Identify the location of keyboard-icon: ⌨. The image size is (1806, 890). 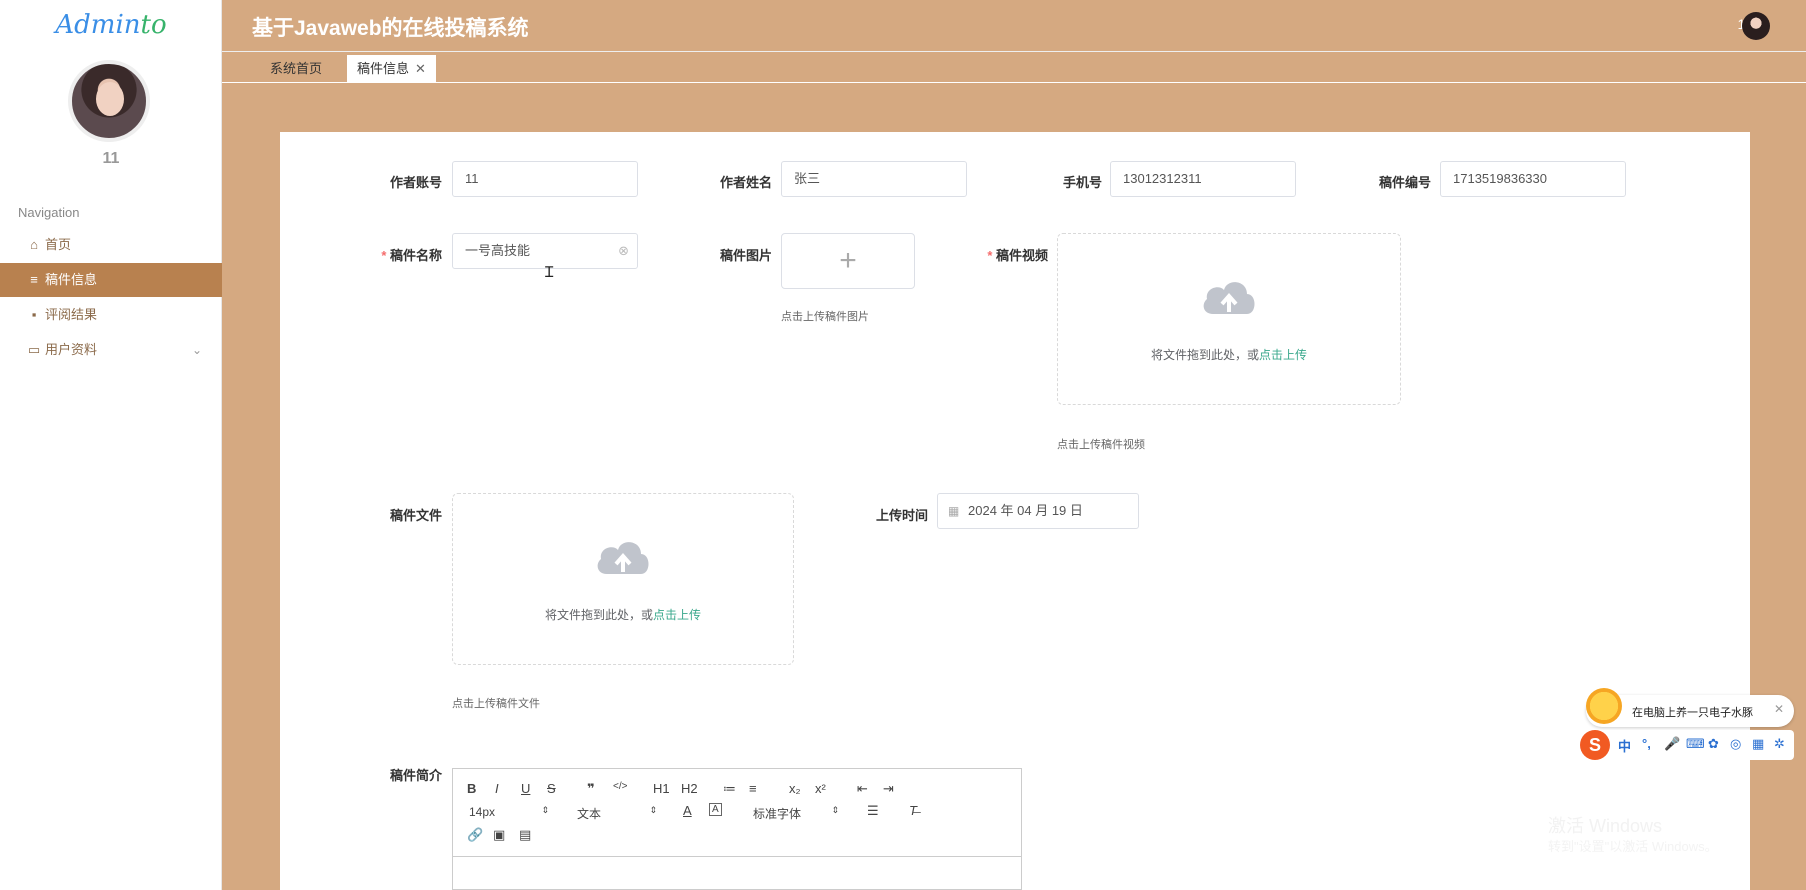
(1695, 744).